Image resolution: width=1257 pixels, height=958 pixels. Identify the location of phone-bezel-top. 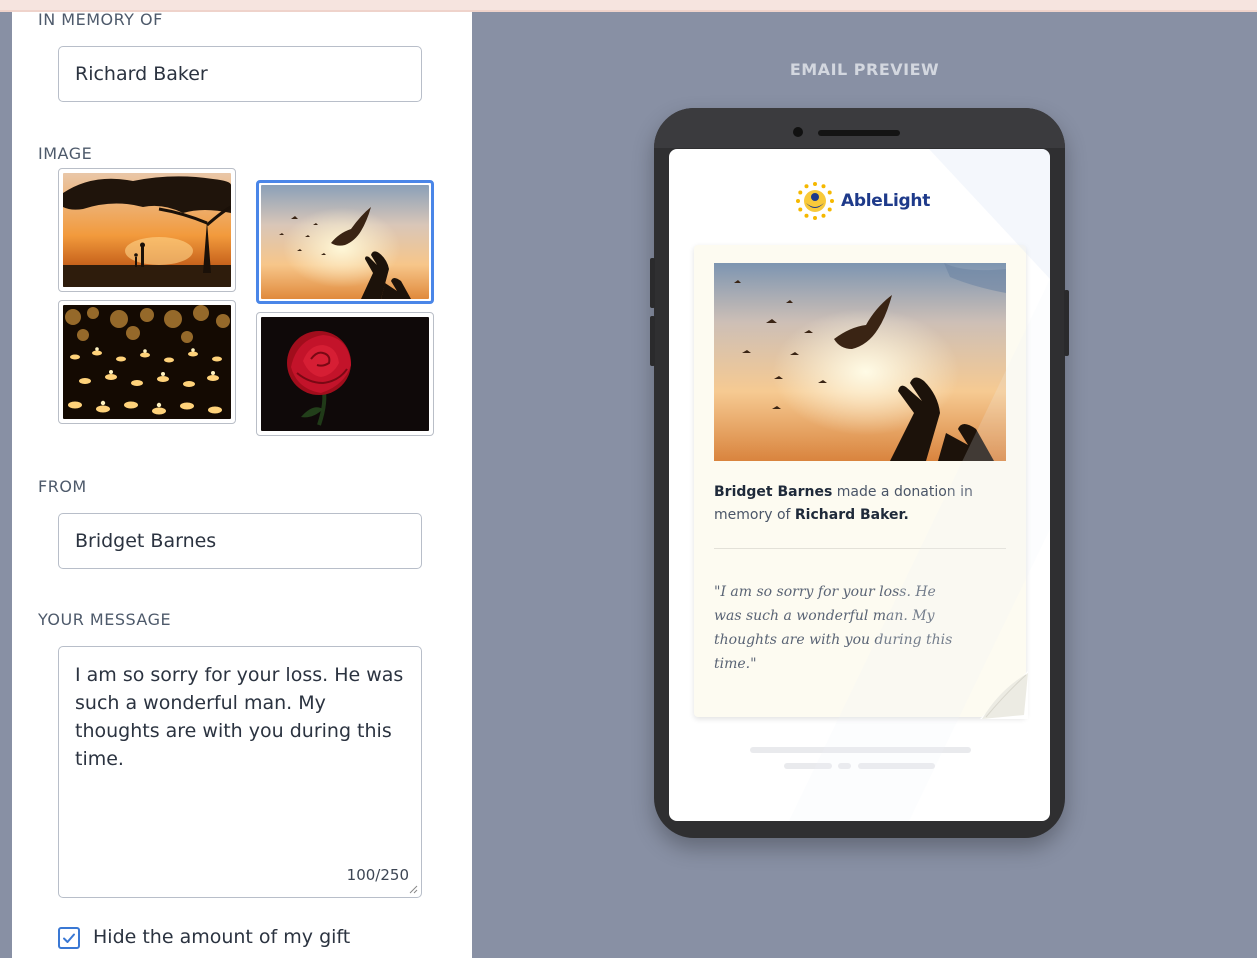
(859, 128).